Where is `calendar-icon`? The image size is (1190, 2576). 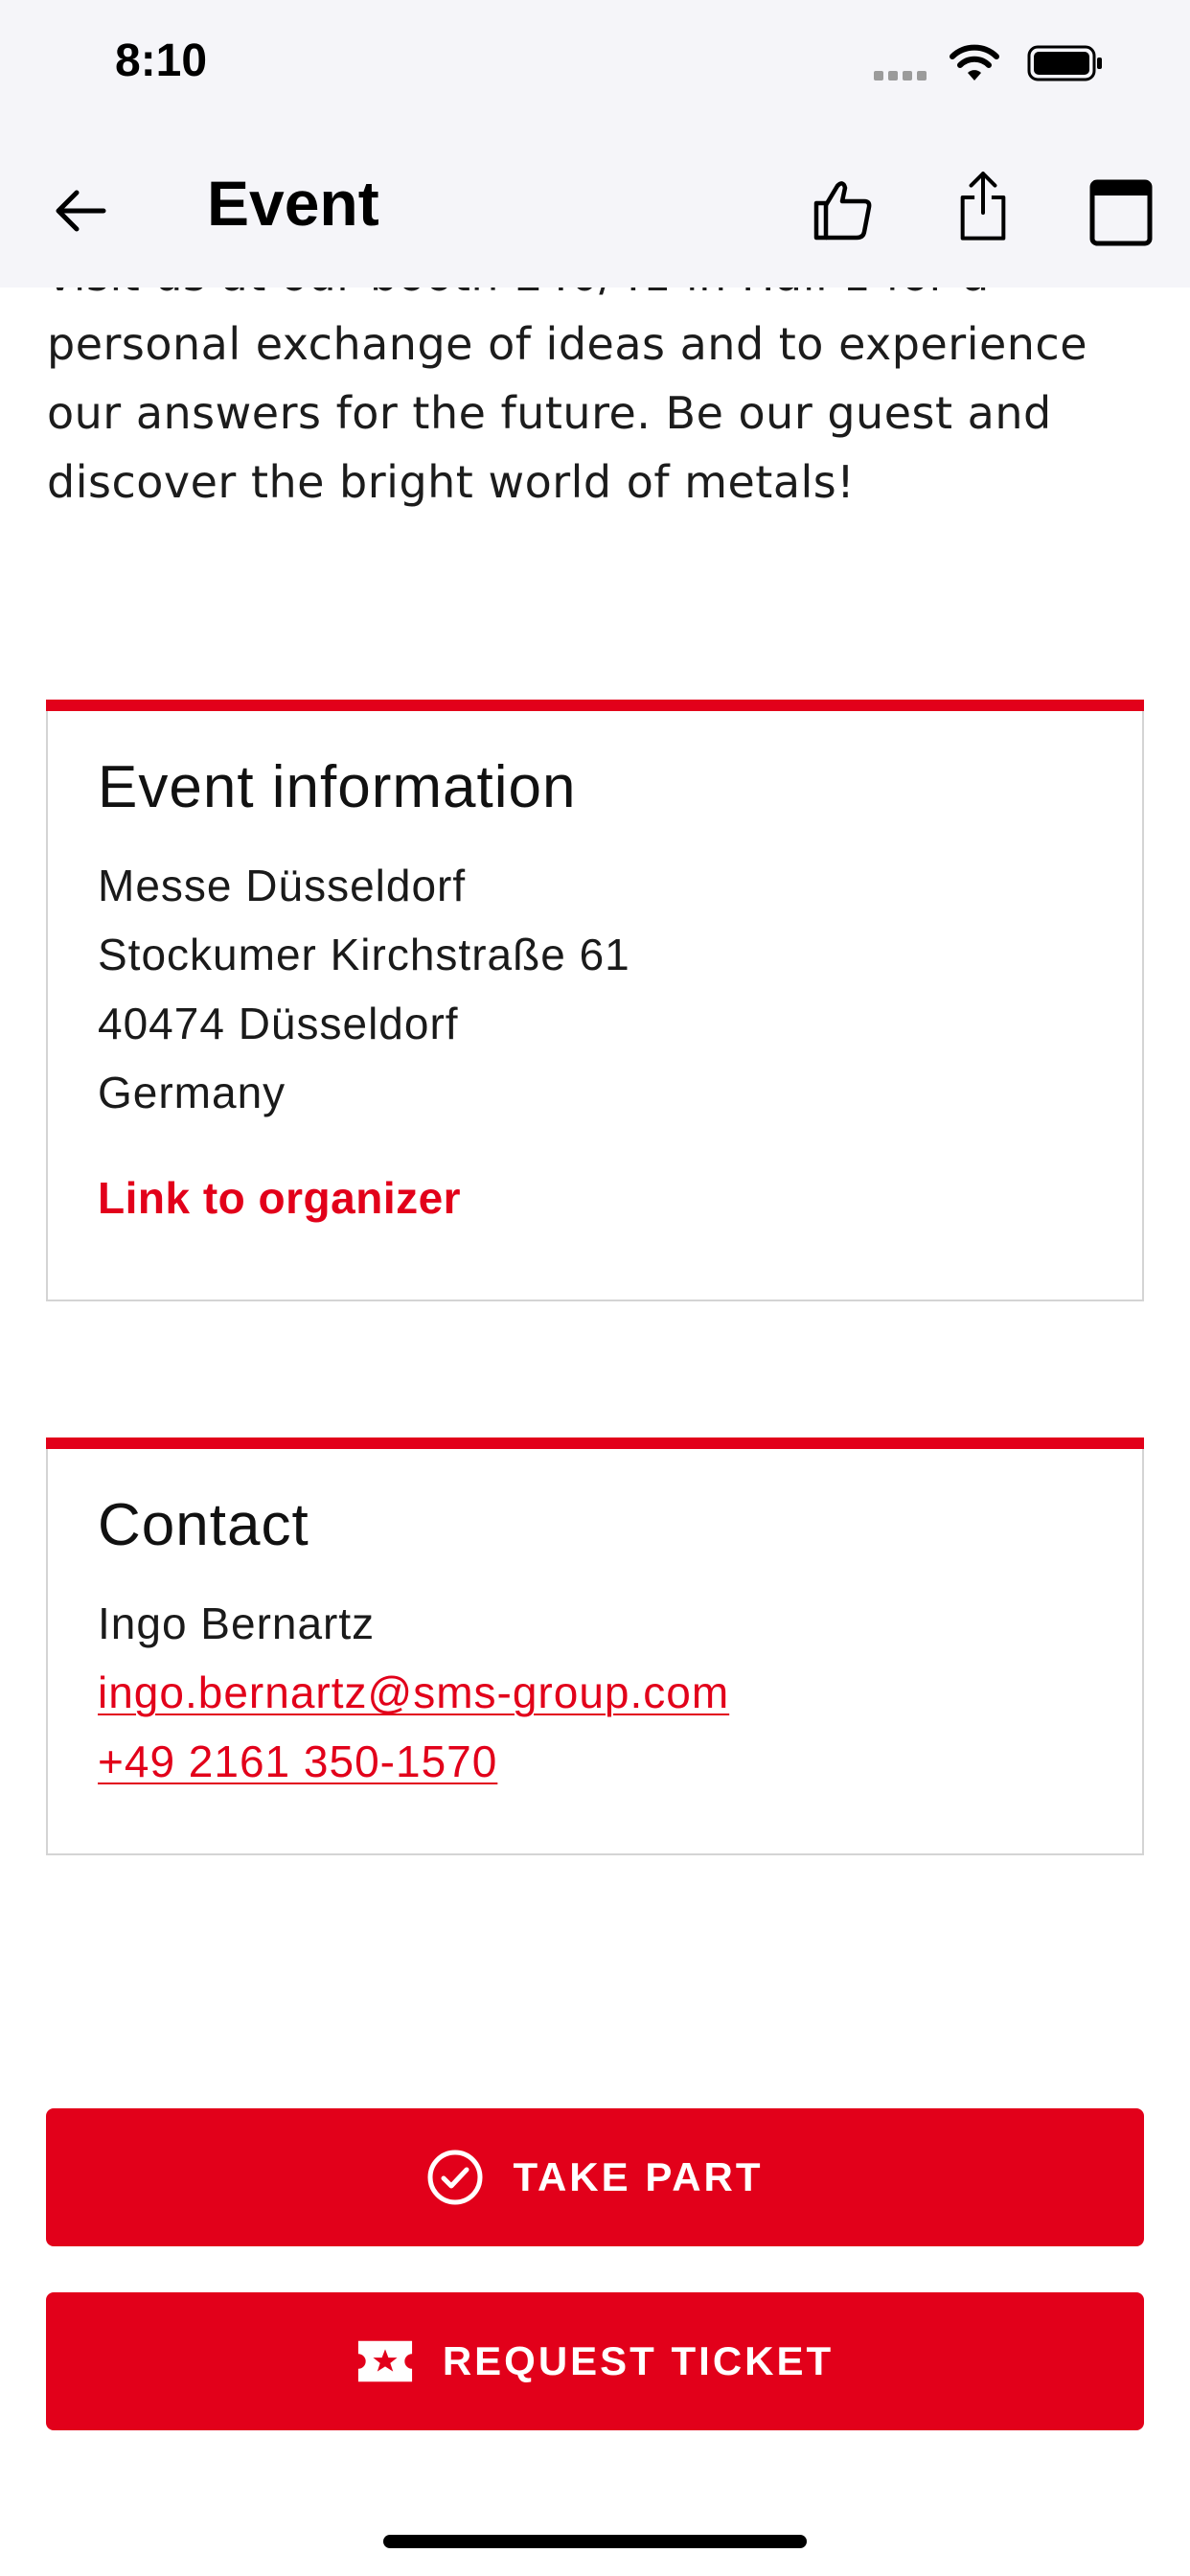 calendar-icon is located at coordinates (1122, 210).